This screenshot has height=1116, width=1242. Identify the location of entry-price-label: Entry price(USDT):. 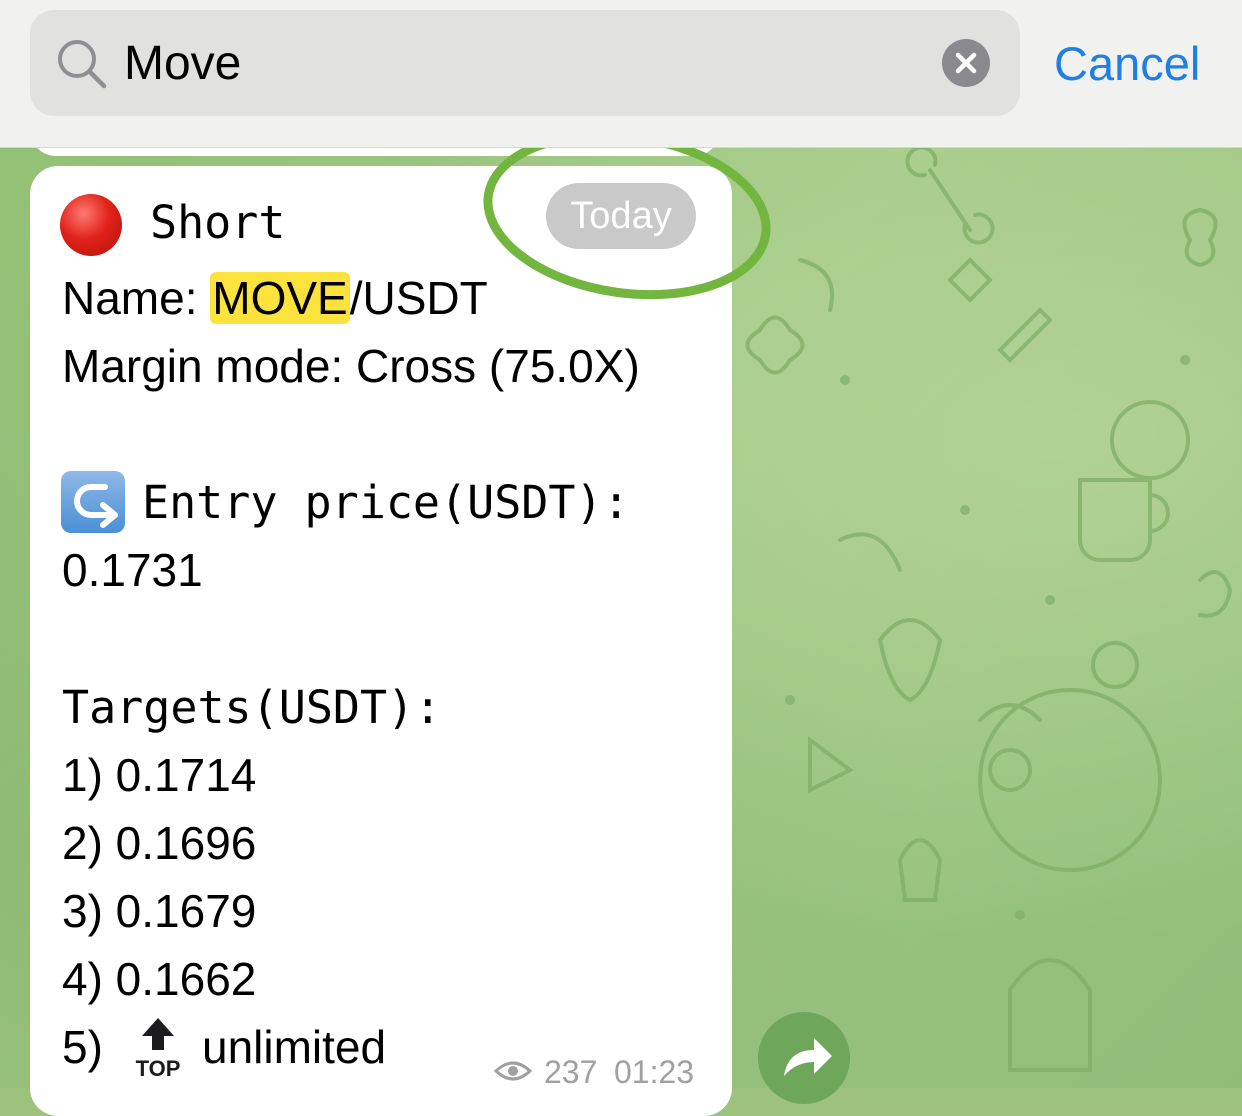
(386, 502).